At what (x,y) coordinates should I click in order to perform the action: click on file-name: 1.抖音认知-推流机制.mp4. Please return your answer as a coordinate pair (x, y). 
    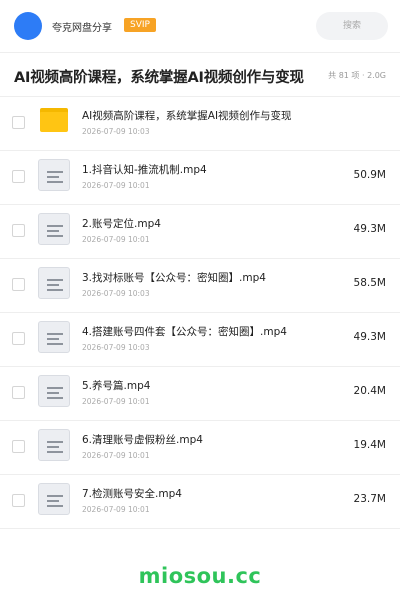
    Looking at the image, I should click on (144, 170).